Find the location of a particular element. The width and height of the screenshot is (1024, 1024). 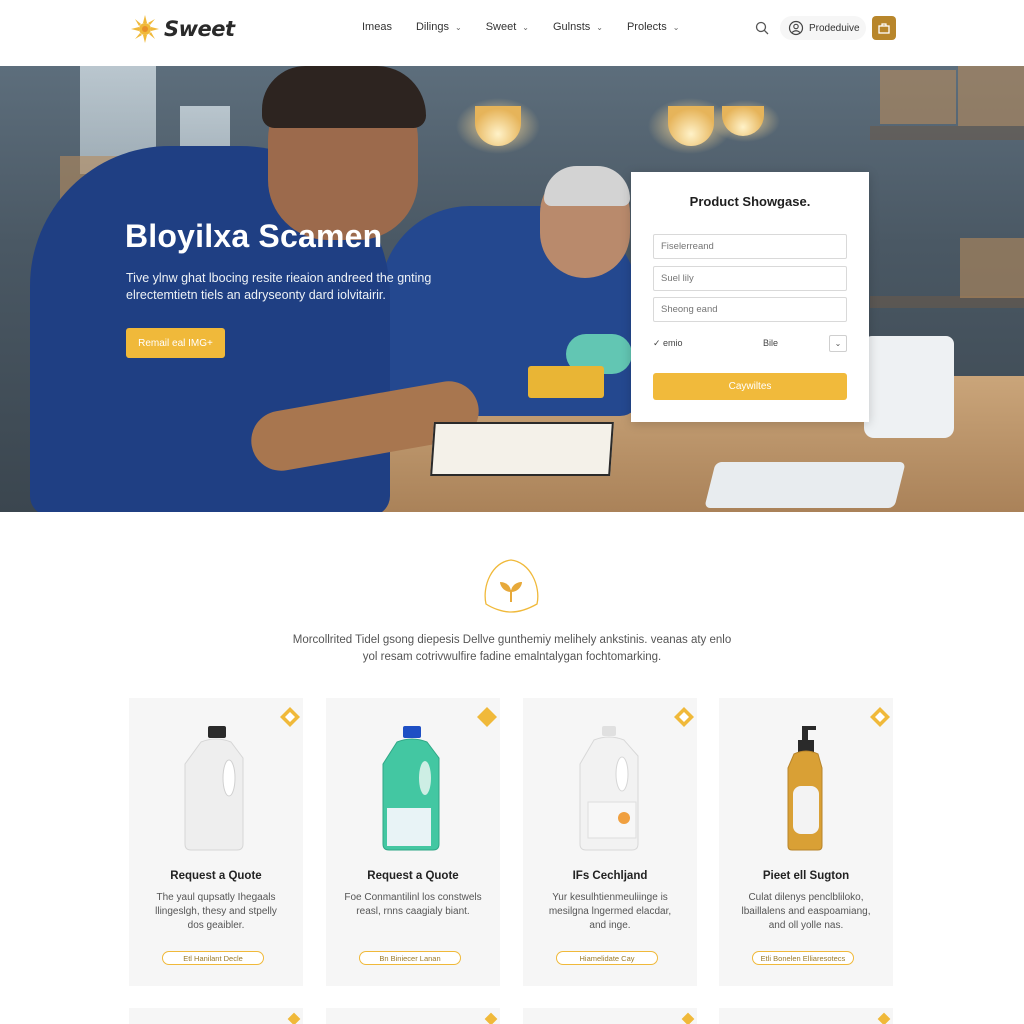

hero-photo-cup is located at coordinates (909, 387).